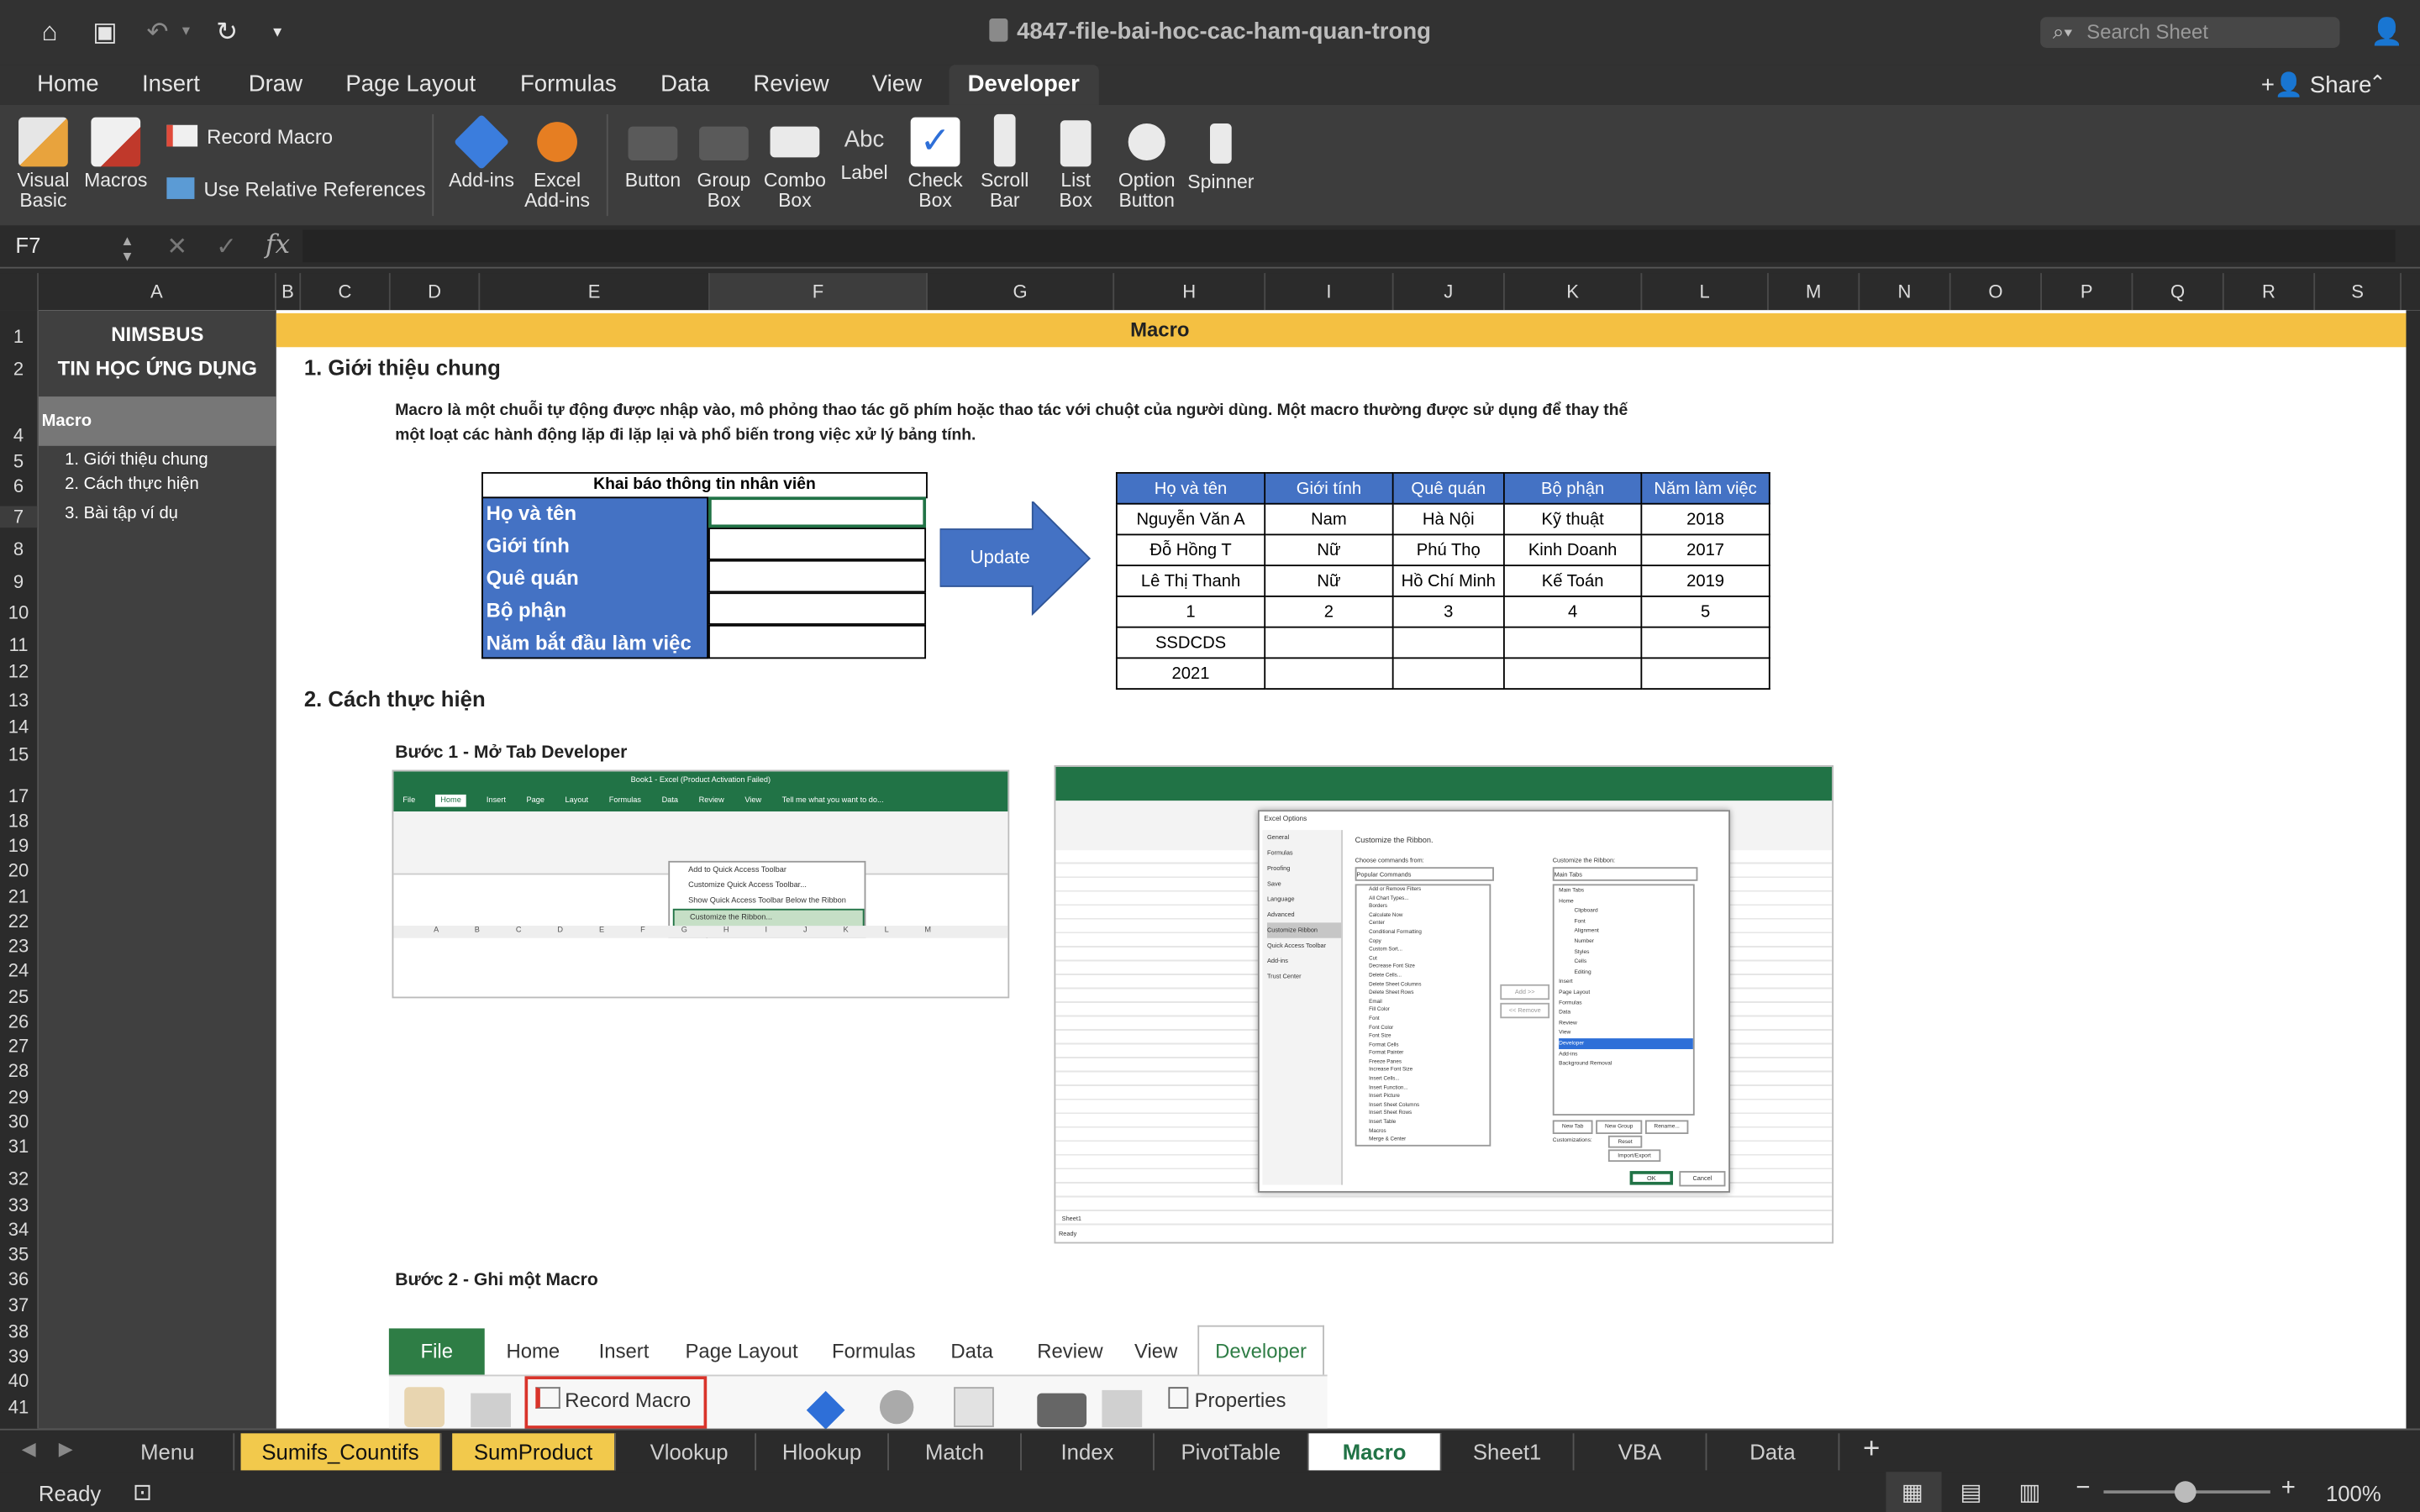 This screenshot has height=1512, width=2420. What do you see at coordinates (817, 544) in the screenshot?
I see `form-input-gender` at bounding box center [817, 544].